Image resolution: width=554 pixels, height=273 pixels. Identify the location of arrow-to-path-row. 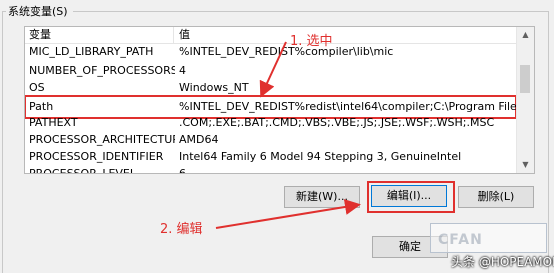
(273, 69).